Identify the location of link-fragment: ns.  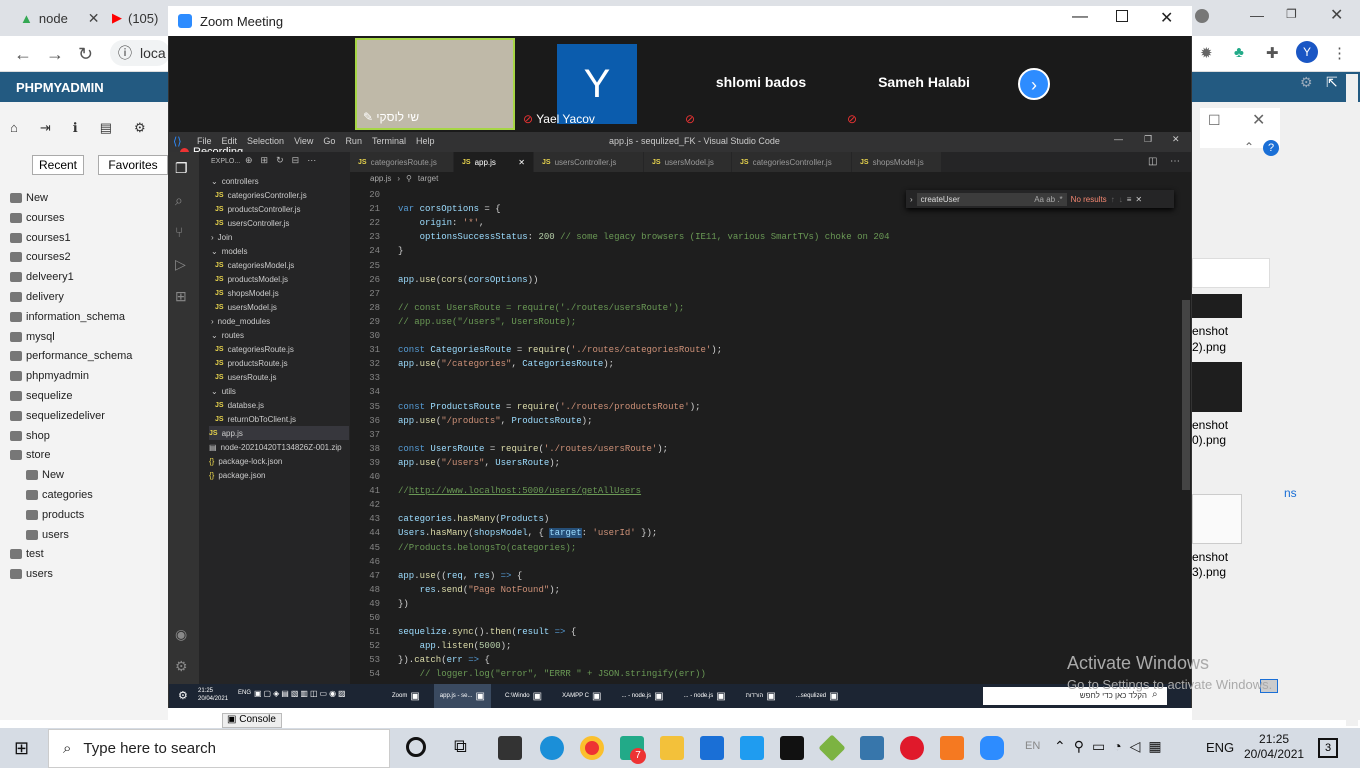
(1290, 493).